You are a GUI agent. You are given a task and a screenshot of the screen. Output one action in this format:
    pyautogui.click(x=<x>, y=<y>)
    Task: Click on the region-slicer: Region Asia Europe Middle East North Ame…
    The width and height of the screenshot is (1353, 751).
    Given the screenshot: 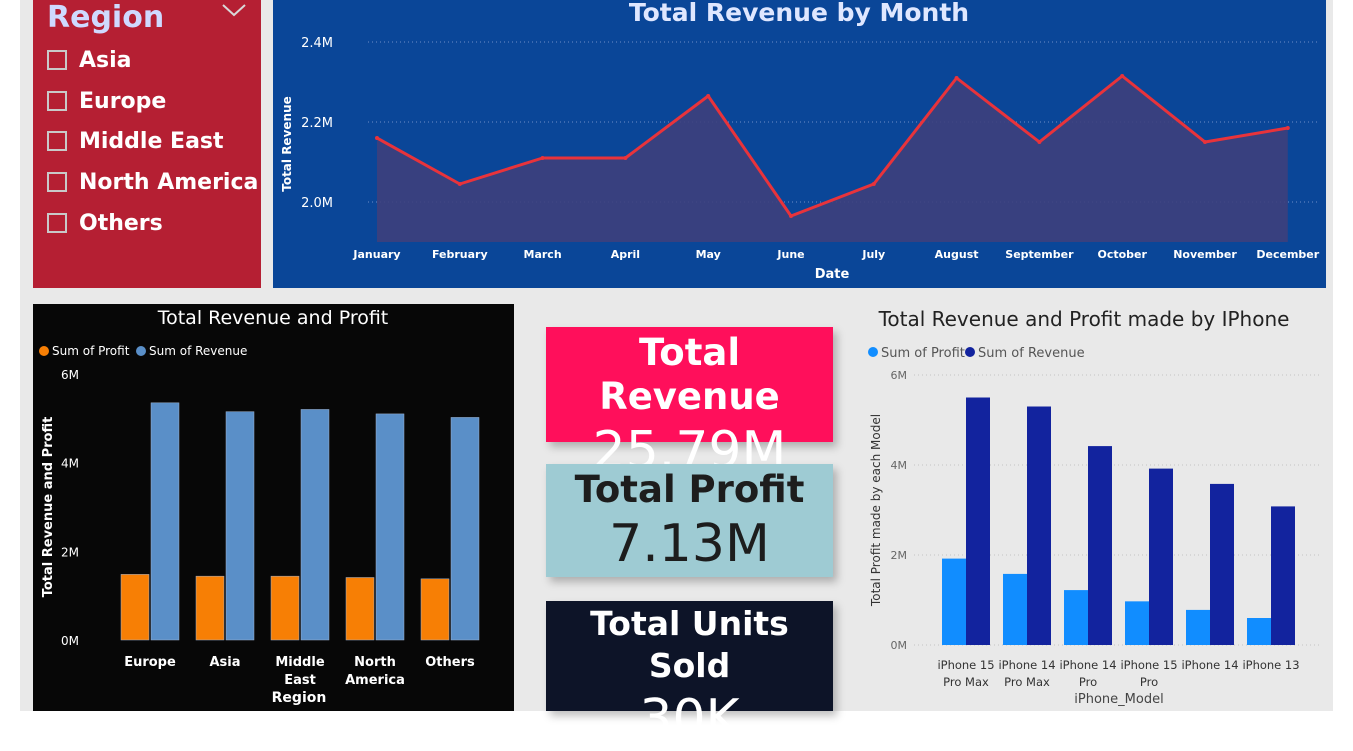 What is the action you would take?
    pyautogui.click(x=147, y=144)
    